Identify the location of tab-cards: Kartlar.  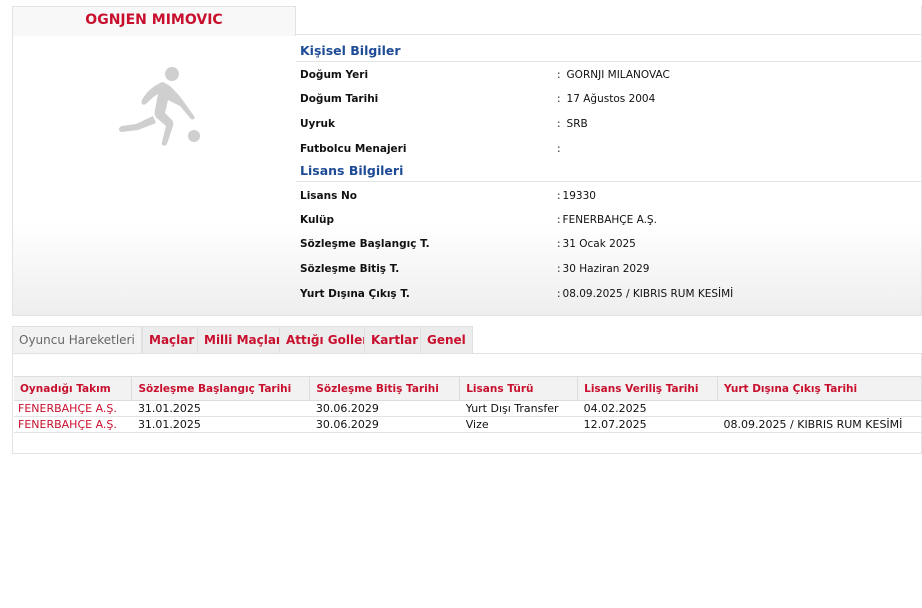
(395, 339).